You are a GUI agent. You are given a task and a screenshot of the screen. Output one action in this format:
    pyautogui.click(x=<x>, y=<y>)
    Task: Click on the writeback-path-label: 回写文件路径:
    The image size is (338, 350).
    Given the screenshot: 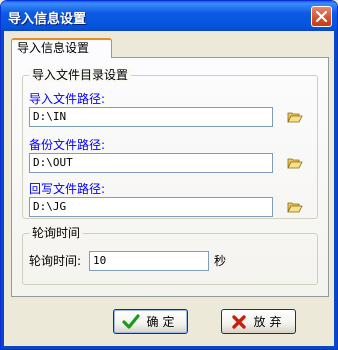 What is the action you would take?
    pyautogui.click(x=67, y=189)
    